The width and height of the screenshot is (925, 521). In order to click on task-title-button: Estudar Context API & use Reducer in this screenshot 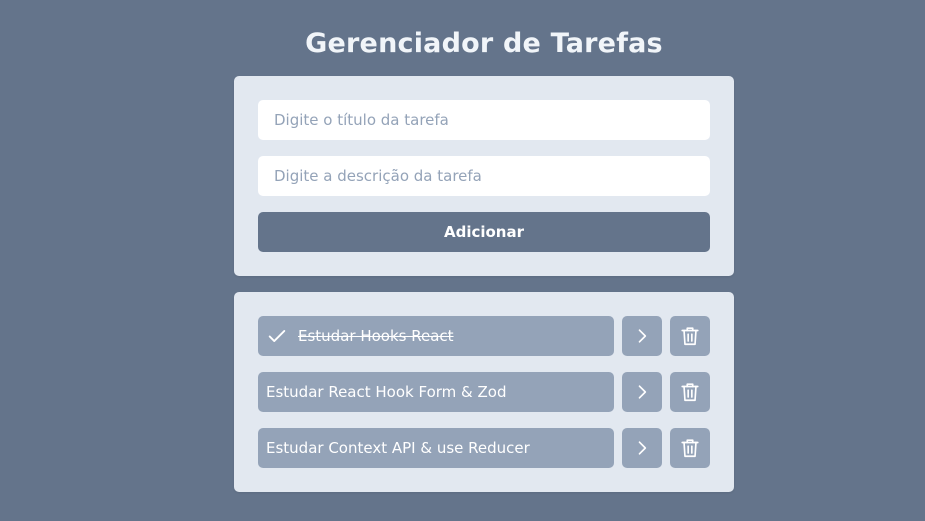, I will do `click(436, 448)`.